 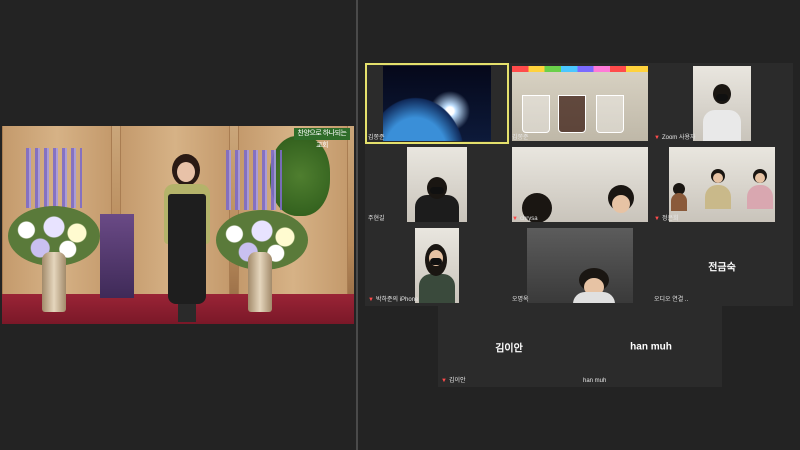 What do you see at coordinates (675, 138) in the screenshot?
I see `participant-name-label: ▼ Zoom 사용자` at bounding box center [675, 138].